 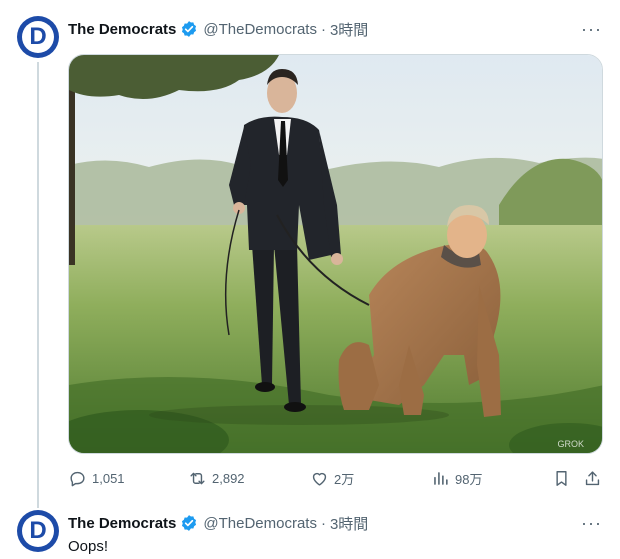 What do you see at coordinates (260, 523) in the screenshot?
I see `reply-handle: @TheDemocrats` at bounding box center [260, 523].